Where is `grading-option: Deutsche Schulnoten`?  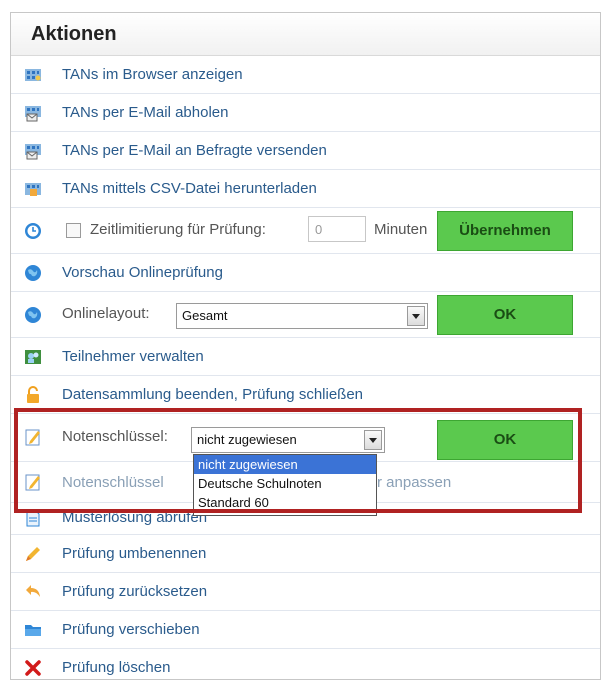 grading-option: Deutsche Schulnoten is located at coordinates (285, 483).